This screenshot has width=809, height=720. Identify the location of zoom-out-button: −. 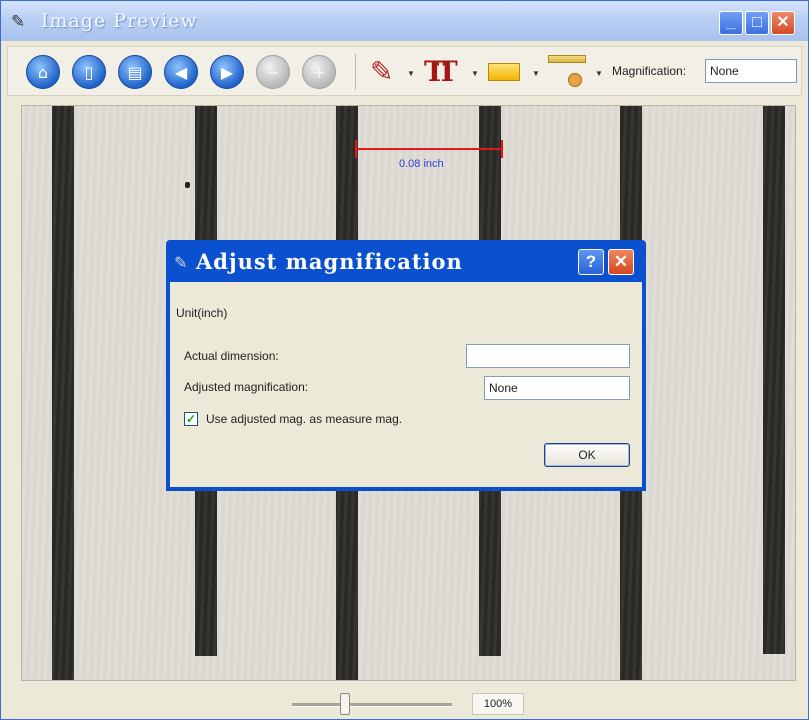
(273, 72).